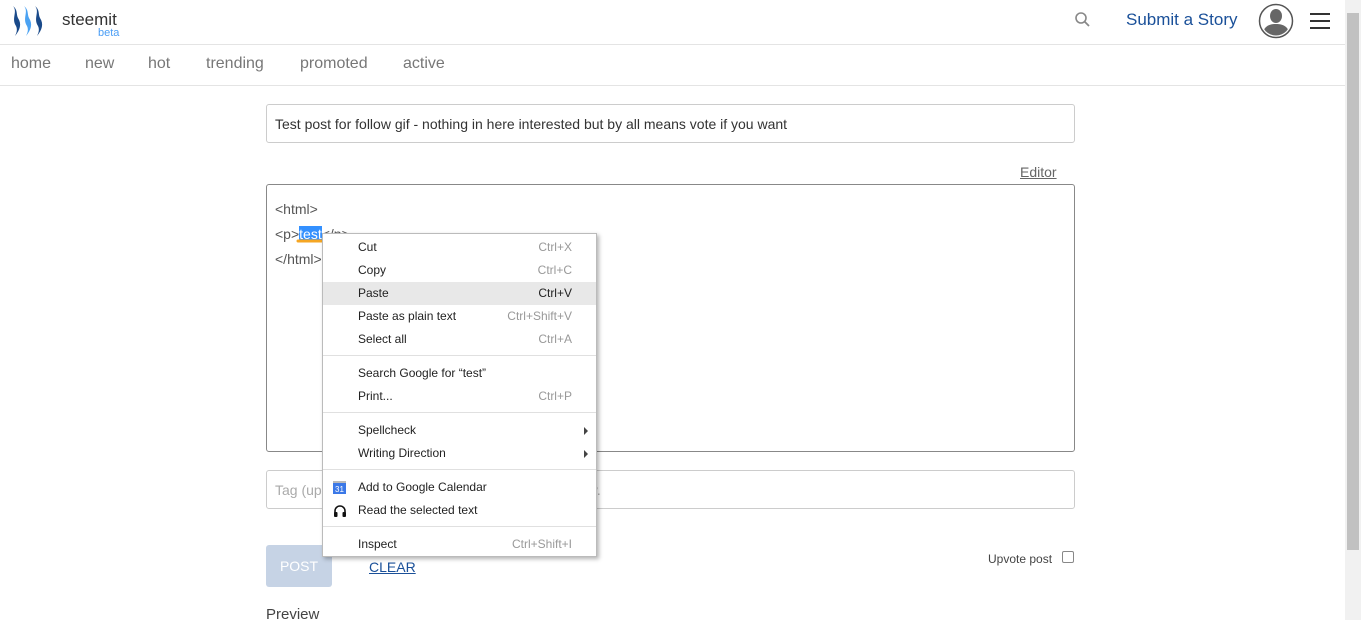  Describe the element at coordinates (387, 430) in the screenshot. I see `menu-label: Spellcheck` at that location.